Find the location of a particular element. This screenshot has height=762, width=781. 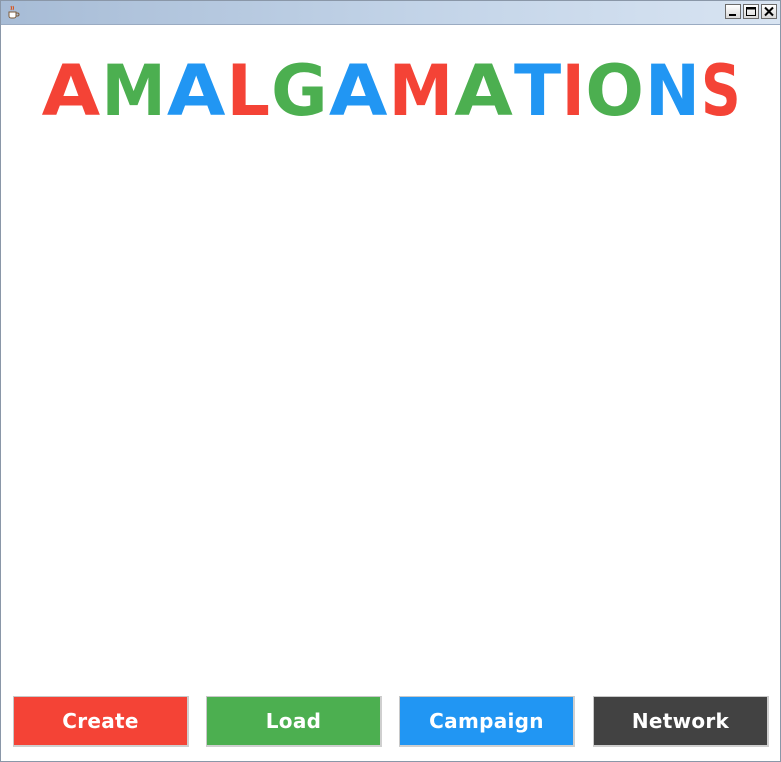

logo-letter-3: A is located at coordinates (196, 87).